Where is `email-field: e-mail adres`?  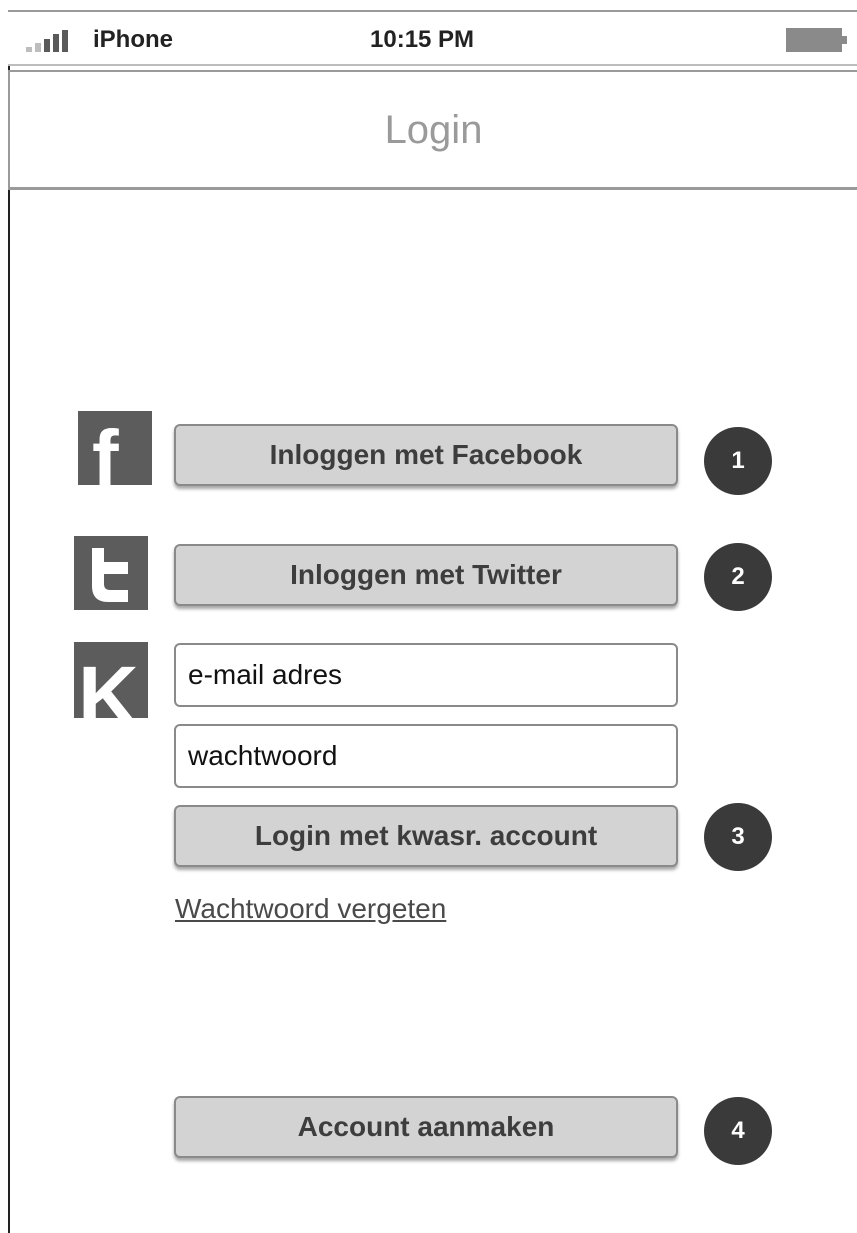
email-field: e-mail adres is located at coordinates (426, 675).